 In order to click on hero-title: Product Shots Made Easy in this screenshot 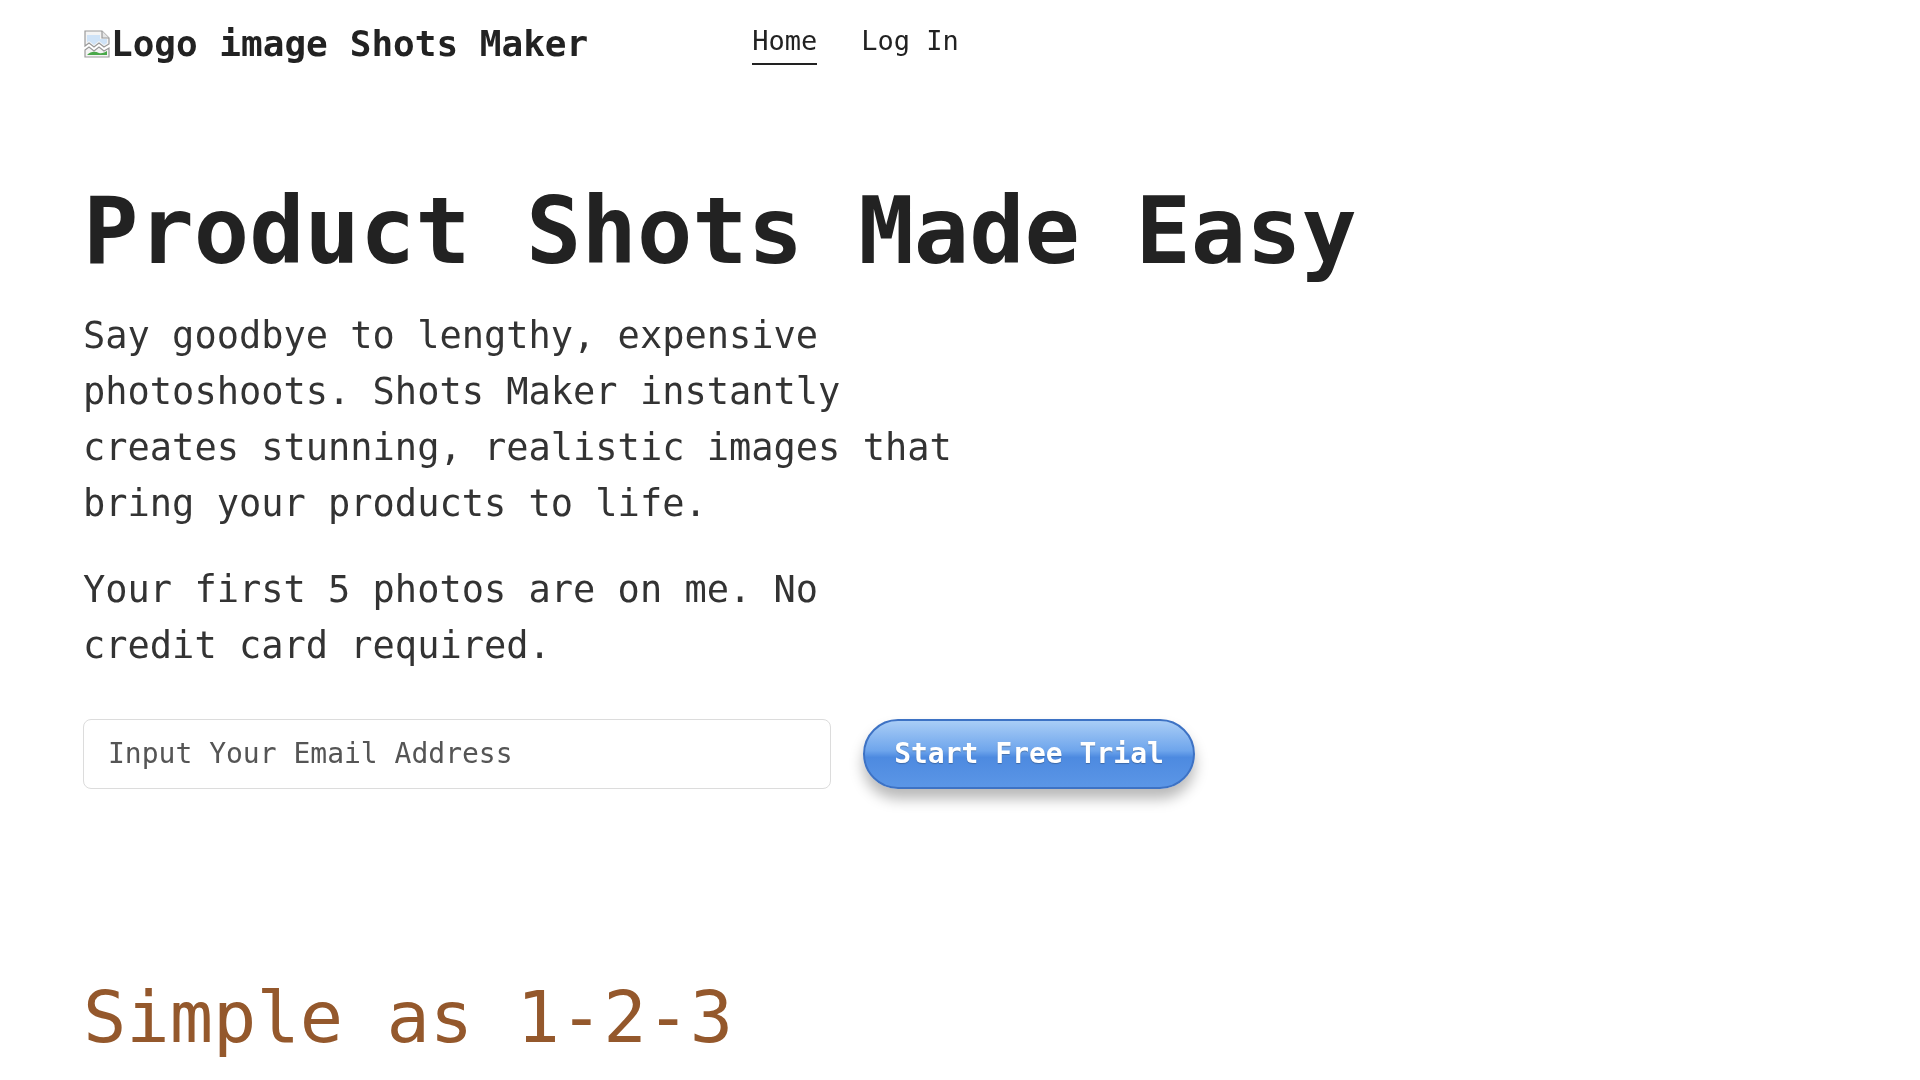, I will do `click(720, 232)`.